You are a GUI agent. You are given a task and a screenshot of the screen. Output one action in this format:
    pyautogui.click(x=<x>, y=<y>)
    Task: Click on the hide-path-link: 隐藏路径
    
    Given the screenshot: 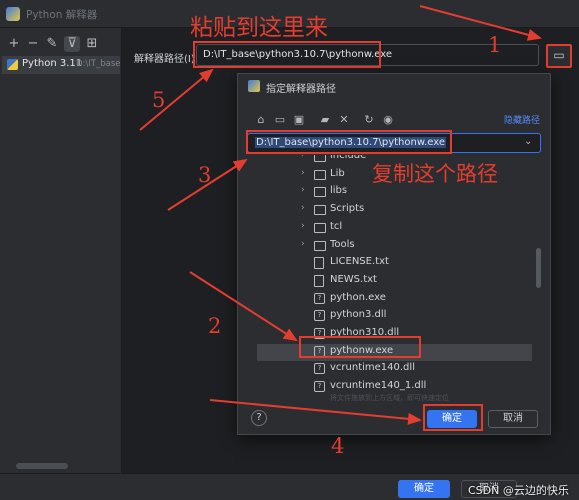 What is the action you would take?
    pyautogui.click(x=522, y=119)
    